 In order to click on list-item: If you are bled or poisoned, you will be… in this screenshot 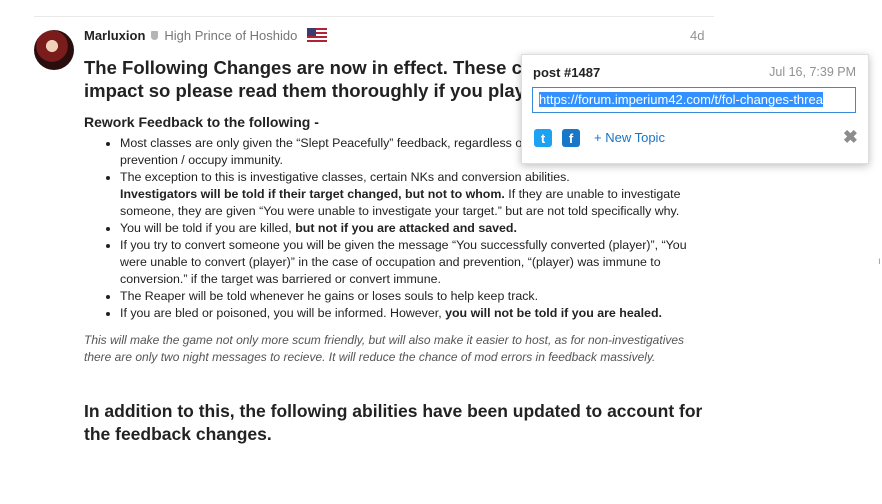, I will do `click(414, 313)`.